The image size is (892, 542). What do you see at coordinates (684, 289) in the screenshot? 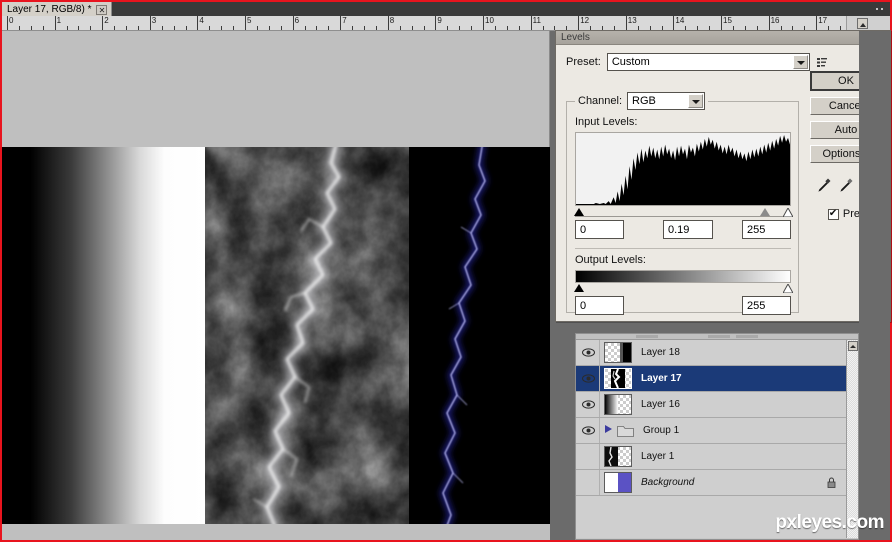
I see `output-levels-slider` at bounding box center [684, 289].